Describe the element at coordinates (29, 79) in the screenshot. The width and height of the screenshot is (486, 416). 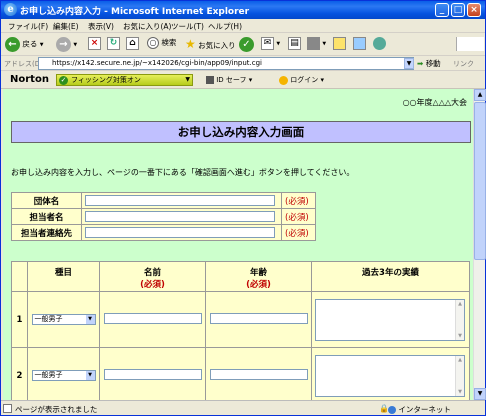
I see `norton-logo: Norton` at that location.